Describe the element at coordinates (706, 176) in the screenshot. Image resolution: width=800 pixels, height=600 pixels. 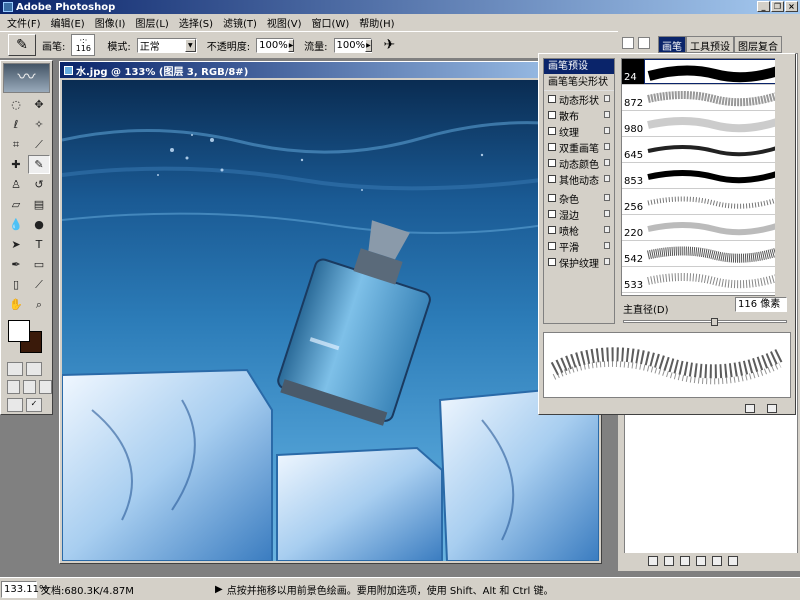
I see `brush-preset-item: 853` at that location.